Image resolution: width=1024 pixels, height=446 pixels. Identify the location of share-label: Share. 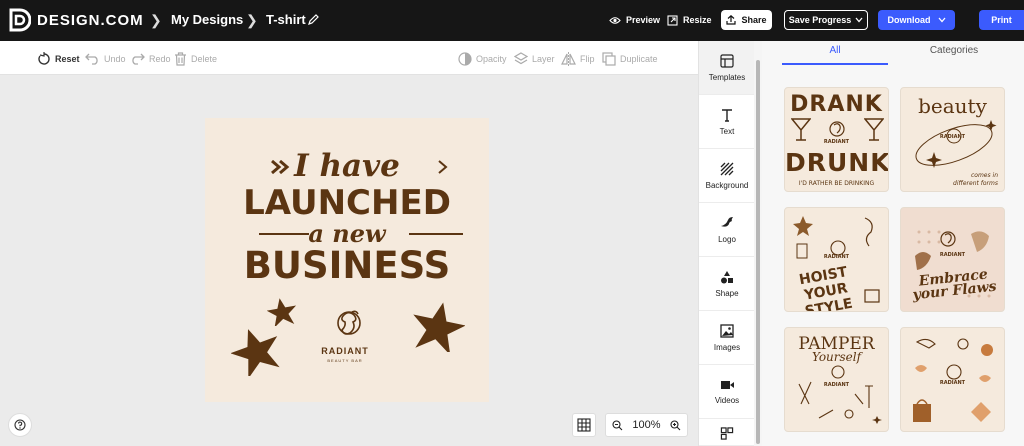
(754, 20).